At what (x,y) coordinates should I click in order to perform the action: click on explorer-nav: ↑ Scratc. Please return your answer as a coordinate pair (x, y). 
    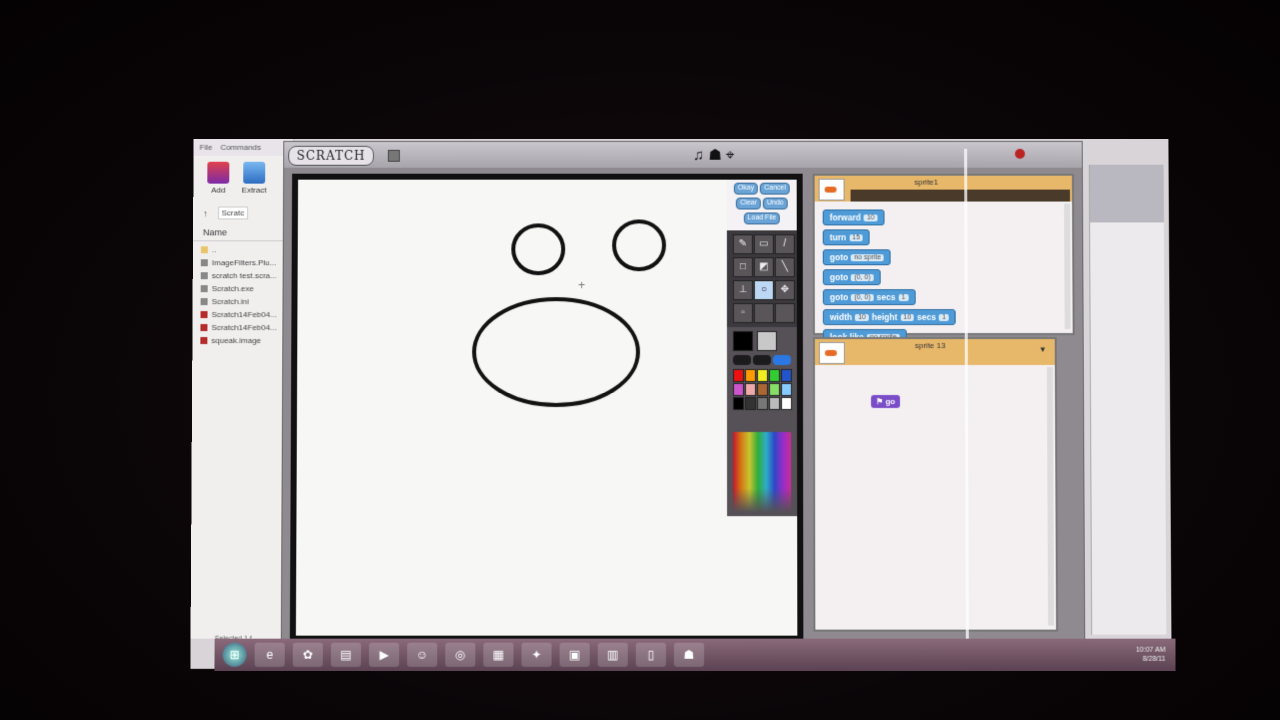
    Looking at the image, I should click on (243, 213).